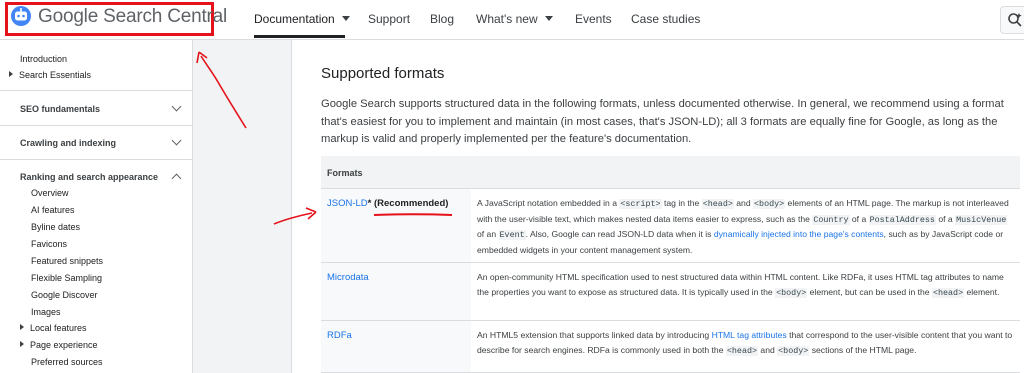 This screenshot has height=373, width=1024. What do you see at coordinates (1015, 20) in the screenshot?
I see `search-icon` at bounding box center [1015, 20].